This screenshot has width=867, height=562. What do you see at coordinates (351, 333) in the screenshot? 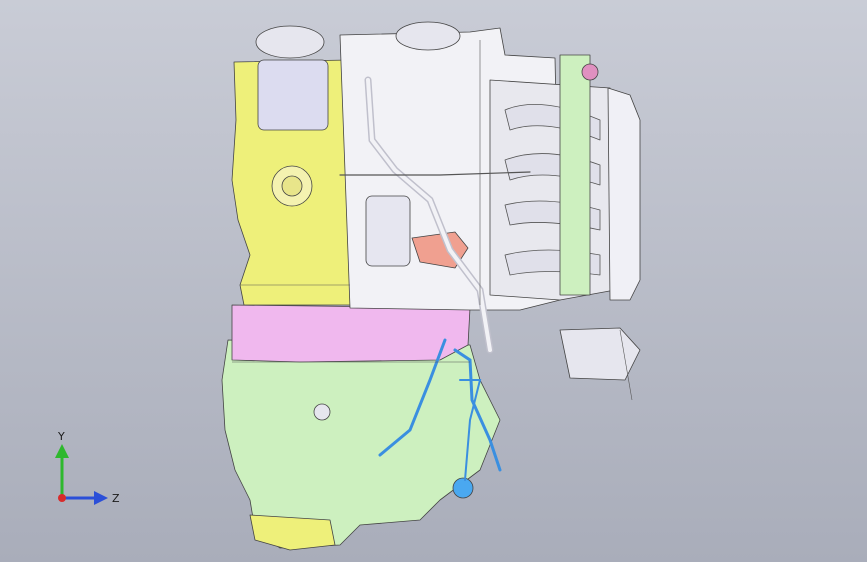
I see `oil-pan-upper` at bounding box center [351, 333].